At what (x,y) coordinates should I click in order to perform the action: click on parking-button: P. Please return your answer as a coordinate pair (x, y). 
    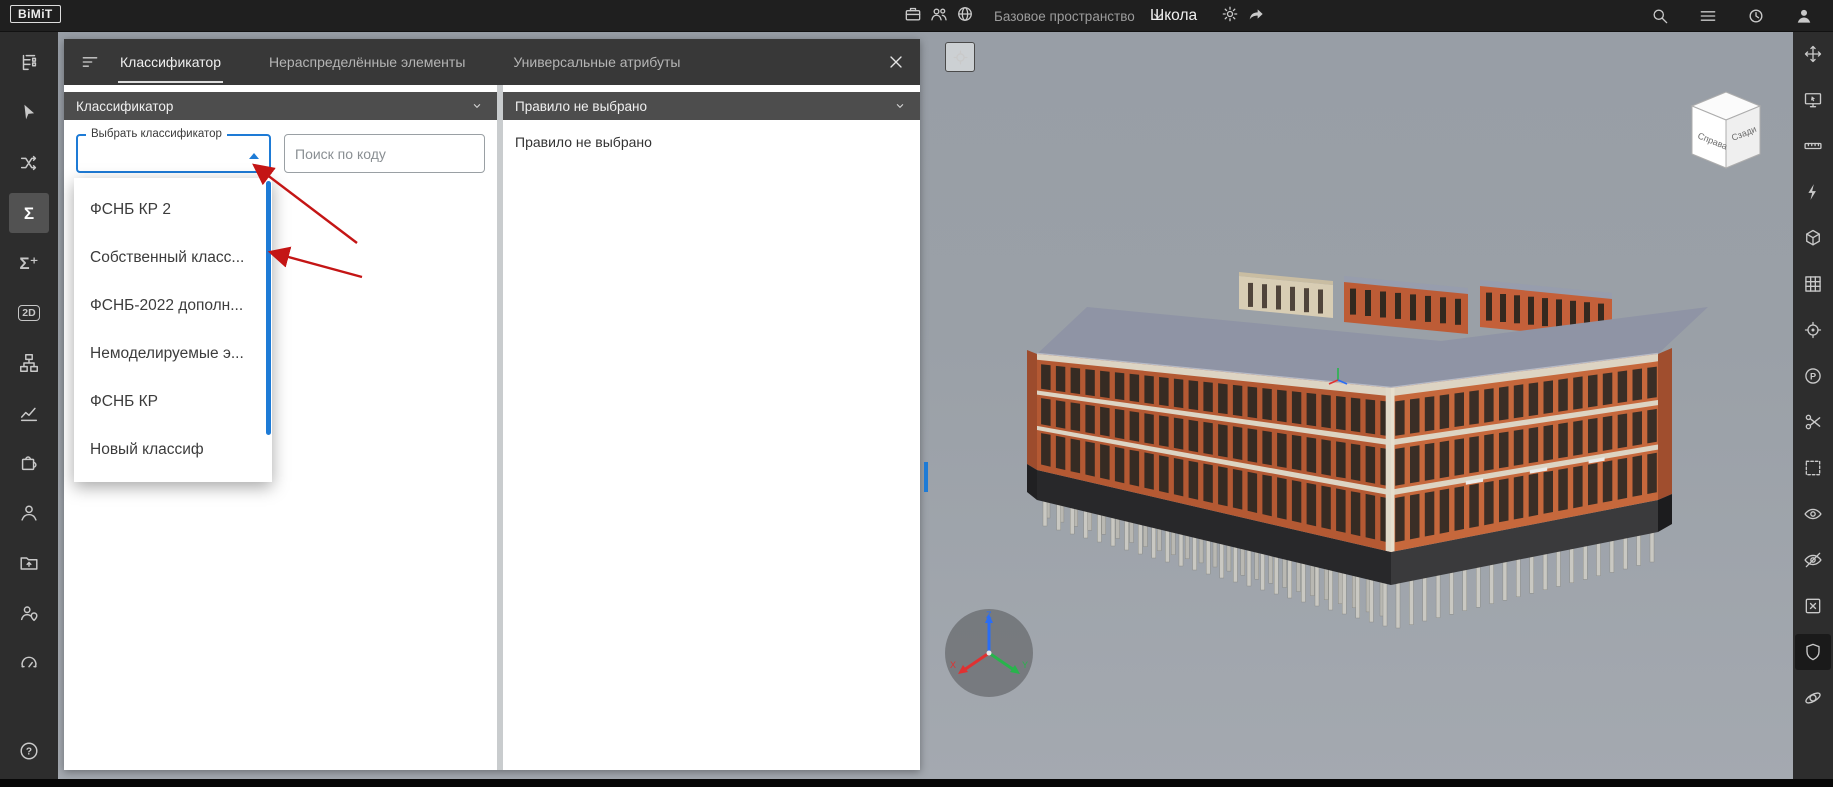
    Looking at the image, I should click on (1813, 376).